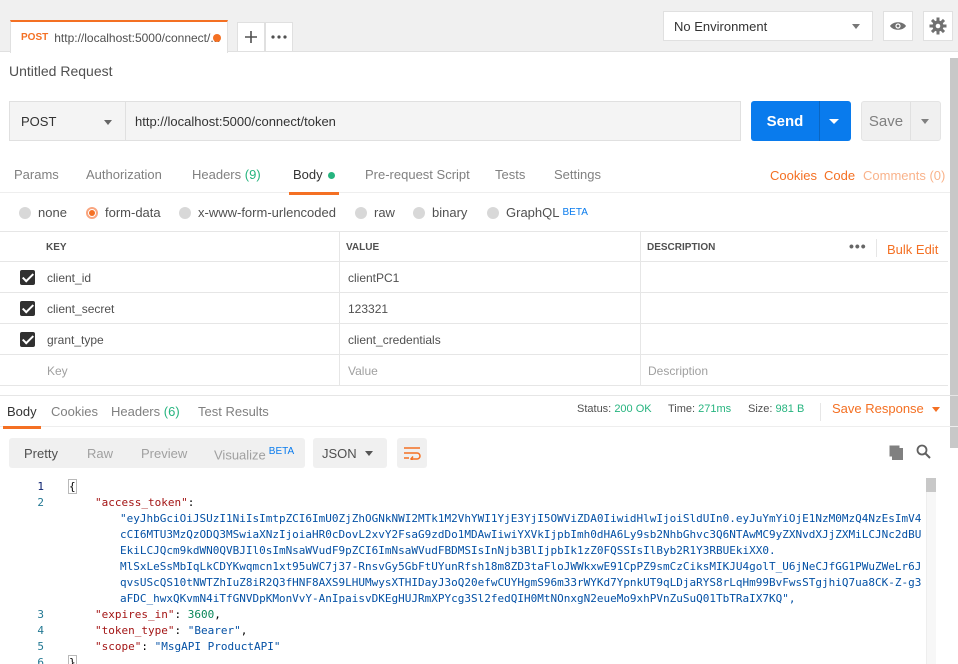 Image resolution: width=958 pixels, height=664 pixels. What do you see at coordinates (678, 371) in the screenshot?
I see `new-description-input: Description` at bounding box center [678, 371].